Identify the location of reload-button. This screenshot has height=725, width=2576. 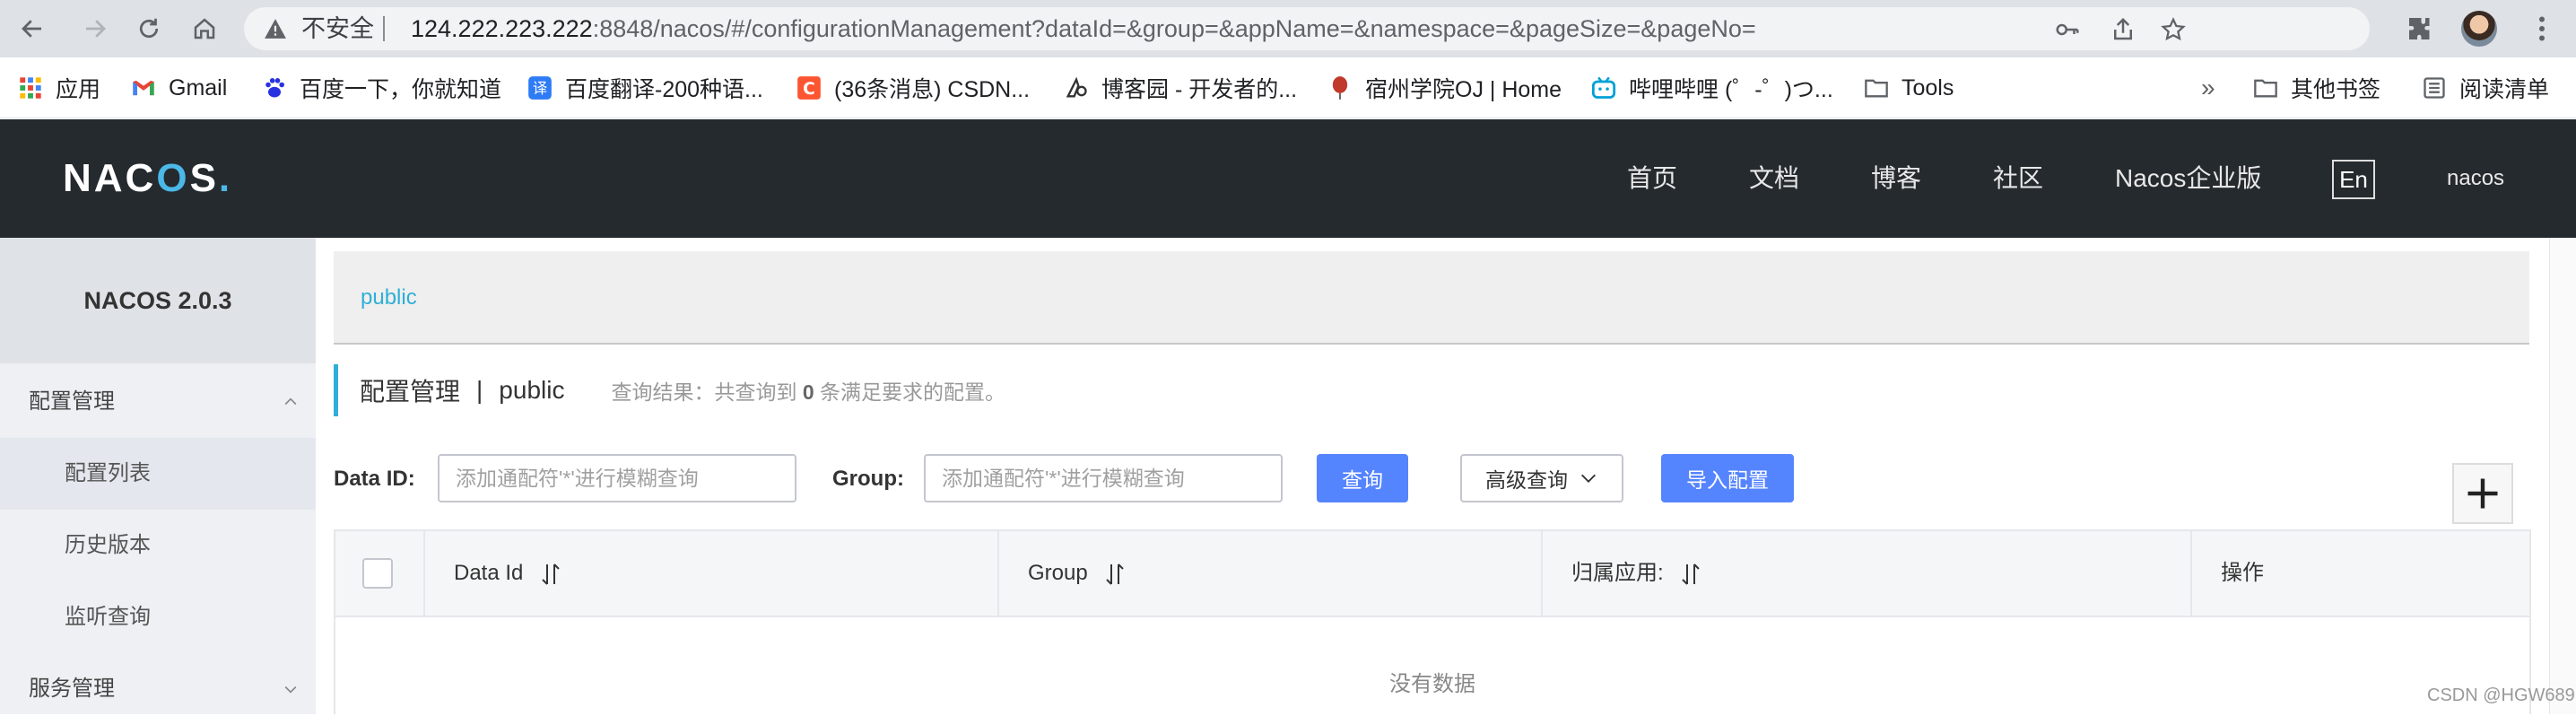
(149, 29).